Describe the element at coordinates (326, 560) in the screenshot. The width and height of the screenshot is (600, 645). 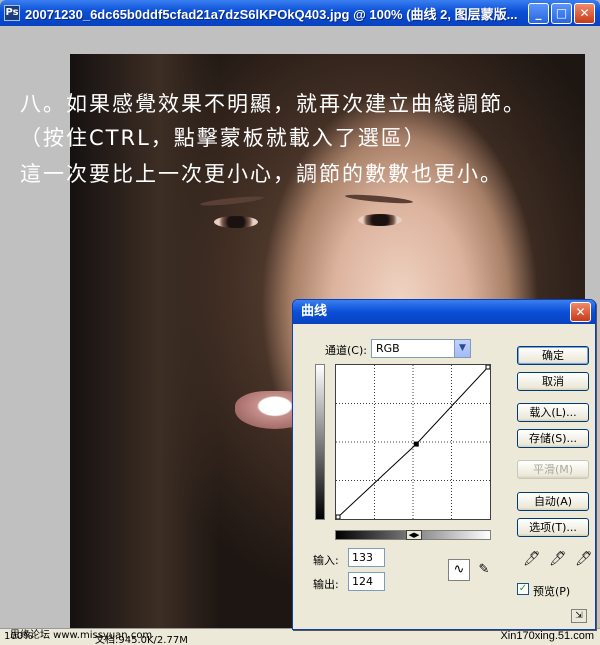
I see `input-label: 输入:` at that location.